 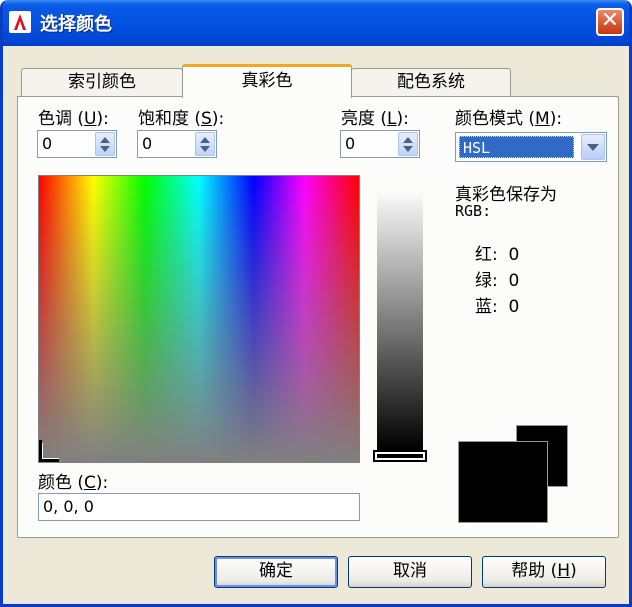 What do you see at coordinates (514, 281) in the screenshot?
I see `rgb-green-value: 0` at bounding box center [514, 281].